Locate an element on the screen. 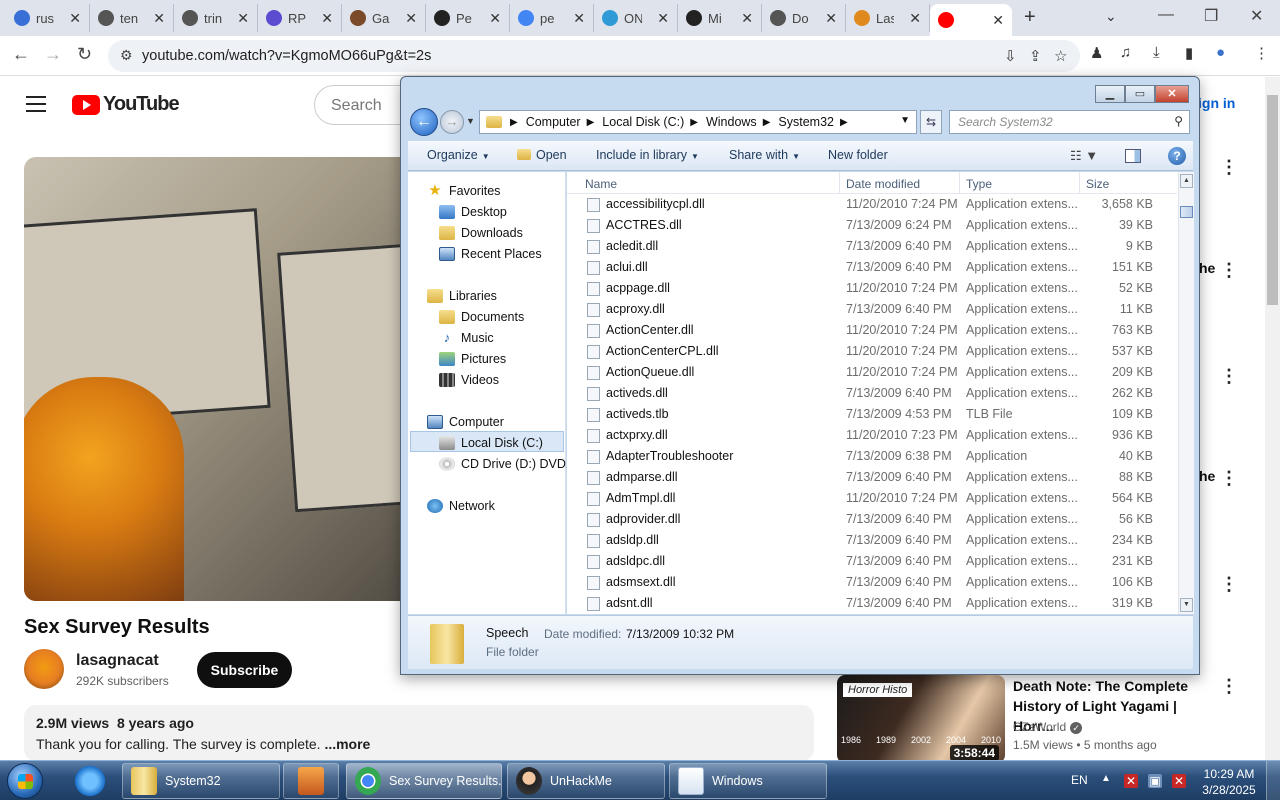 This screenshot has height=801, width=1280. volume-muted-icon: ✕ is located at coordinates (1179, 781).